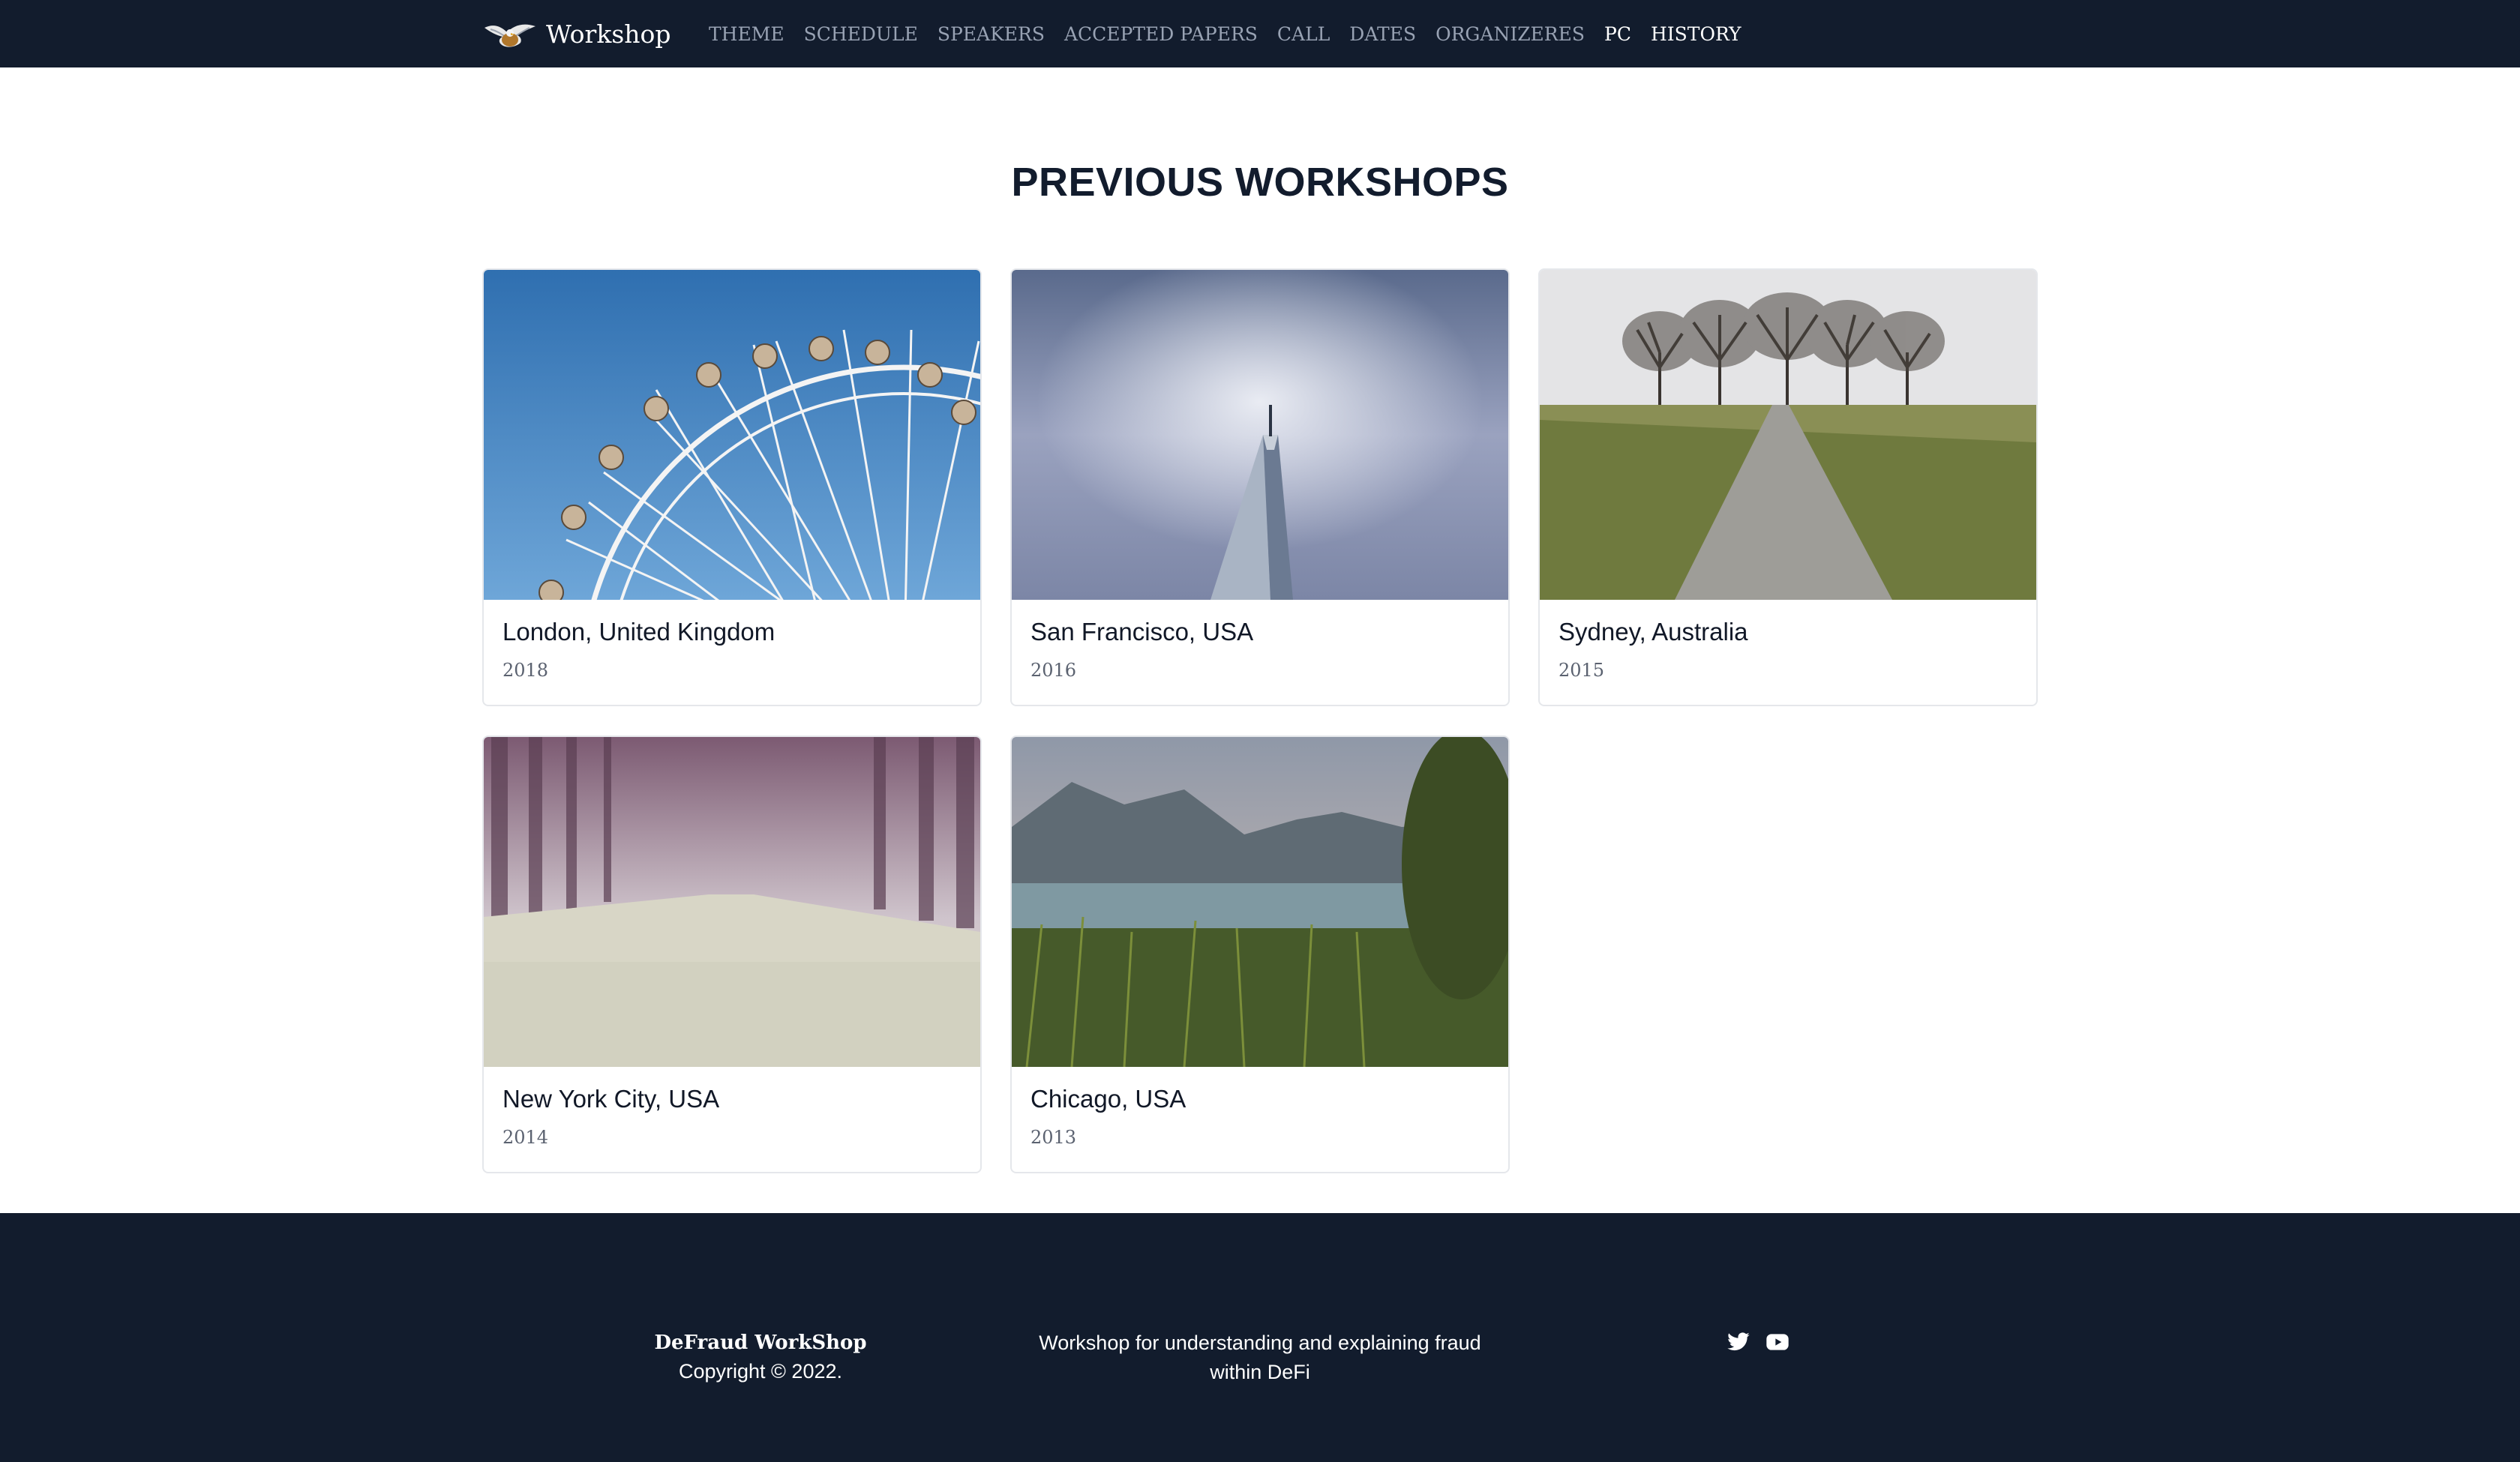 The height and width of the screenshot is (1462, 2520). What do you see at coordinates (760, 1343) in the screenshot?
I see `footer-workshop-name: DeFraud WorkShop` at bounding box center [760, 1343].